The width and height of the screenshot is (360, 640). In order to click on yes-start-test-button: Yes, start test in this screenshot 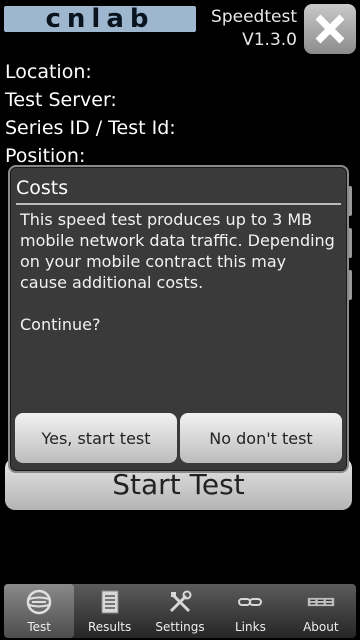, I will do `click(96, 438)`.